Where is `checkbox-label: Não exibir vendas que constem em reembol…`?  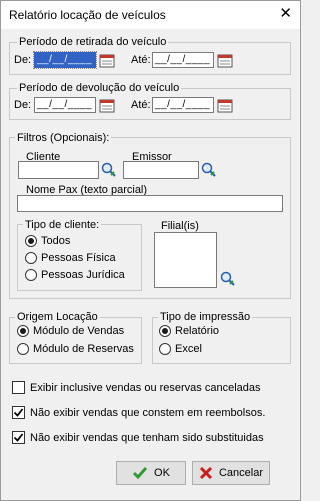 checkbox-label: Não exibir vendas que constem em reembol… is located at coordinates (148, 412).